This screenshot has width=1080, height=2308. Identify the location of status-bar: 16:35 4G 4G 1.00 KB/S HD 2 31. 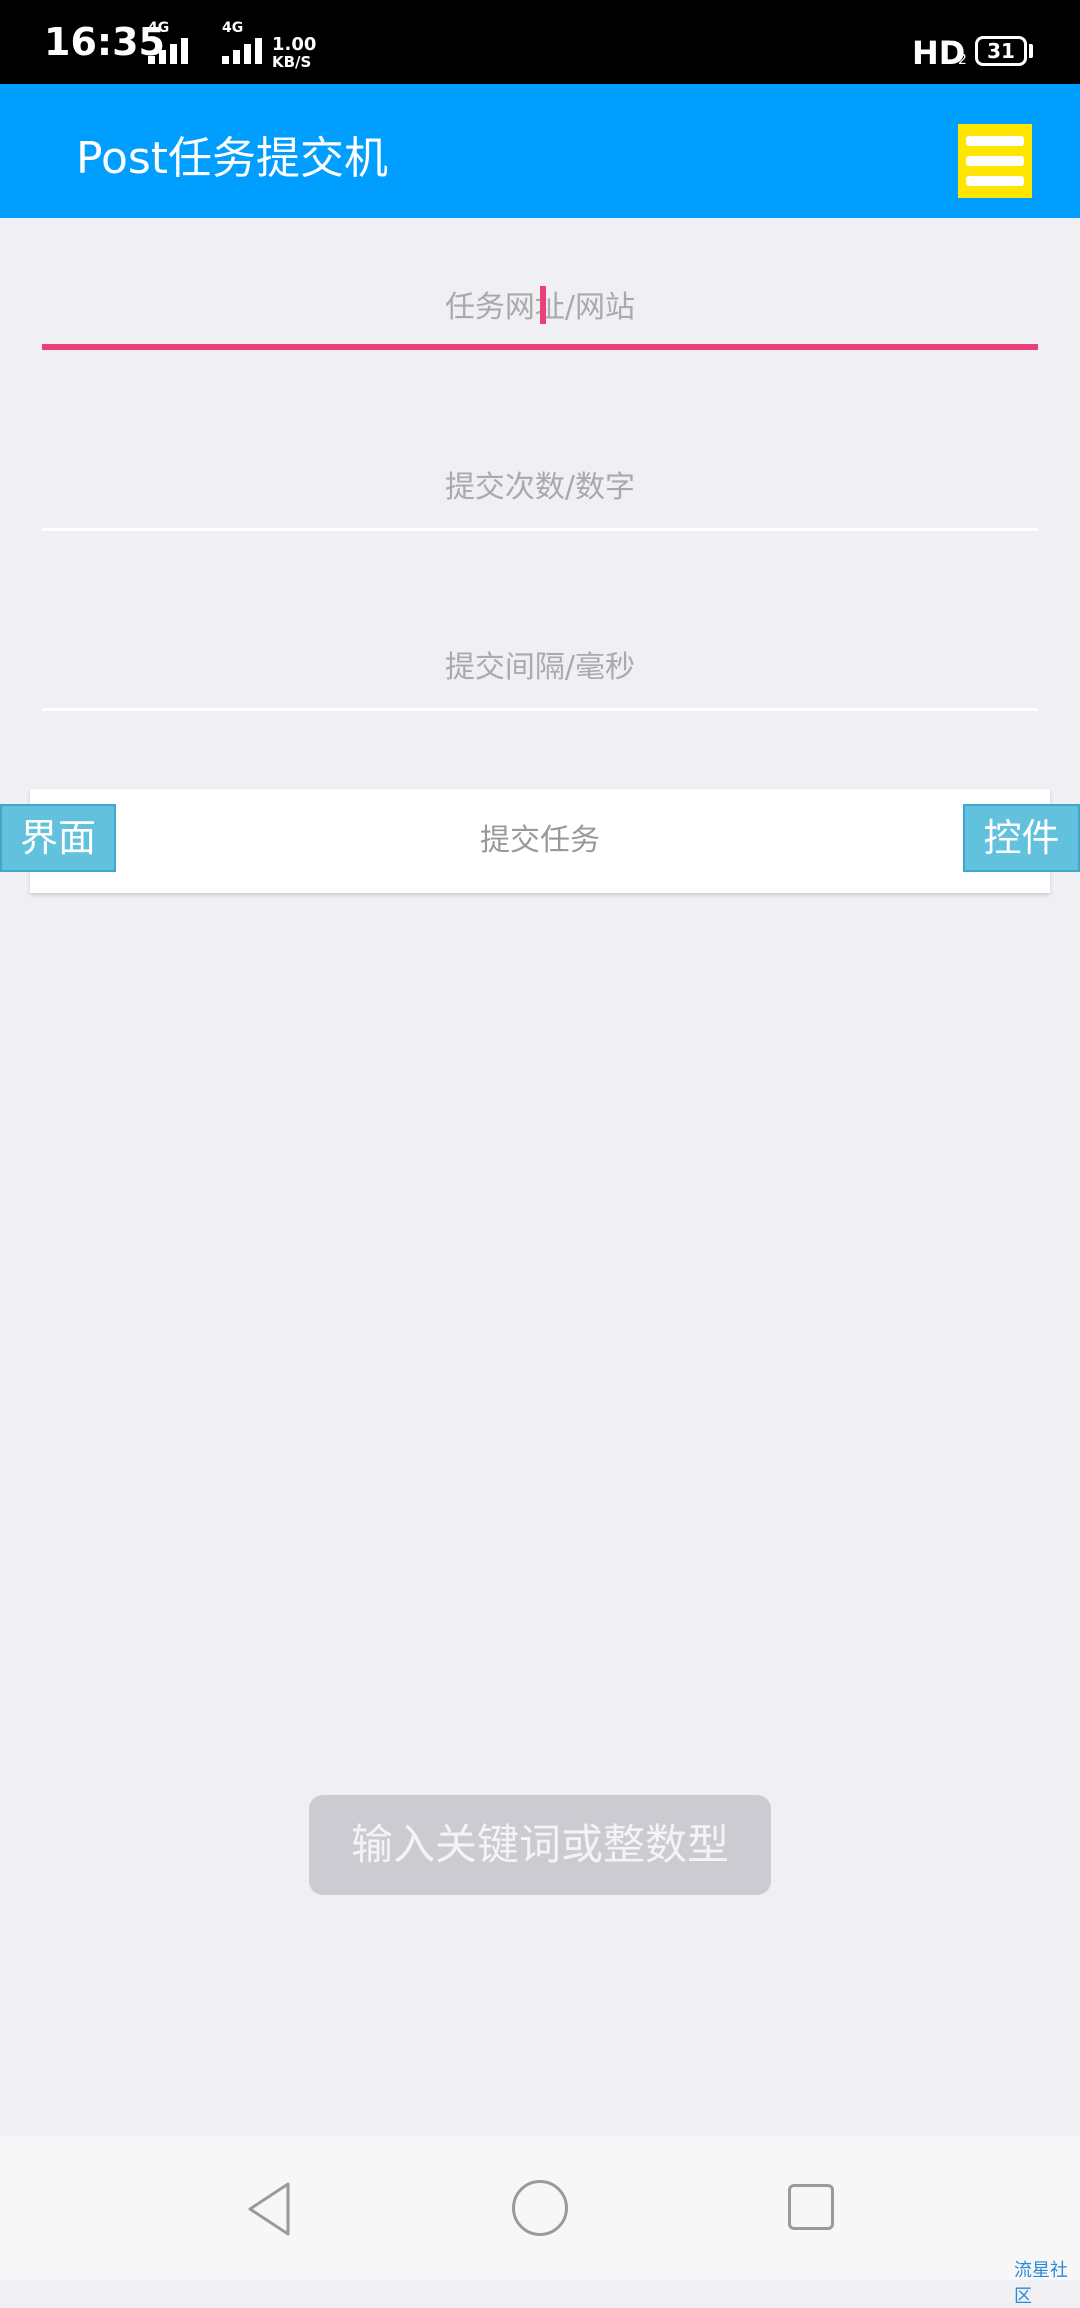
(540, 42).